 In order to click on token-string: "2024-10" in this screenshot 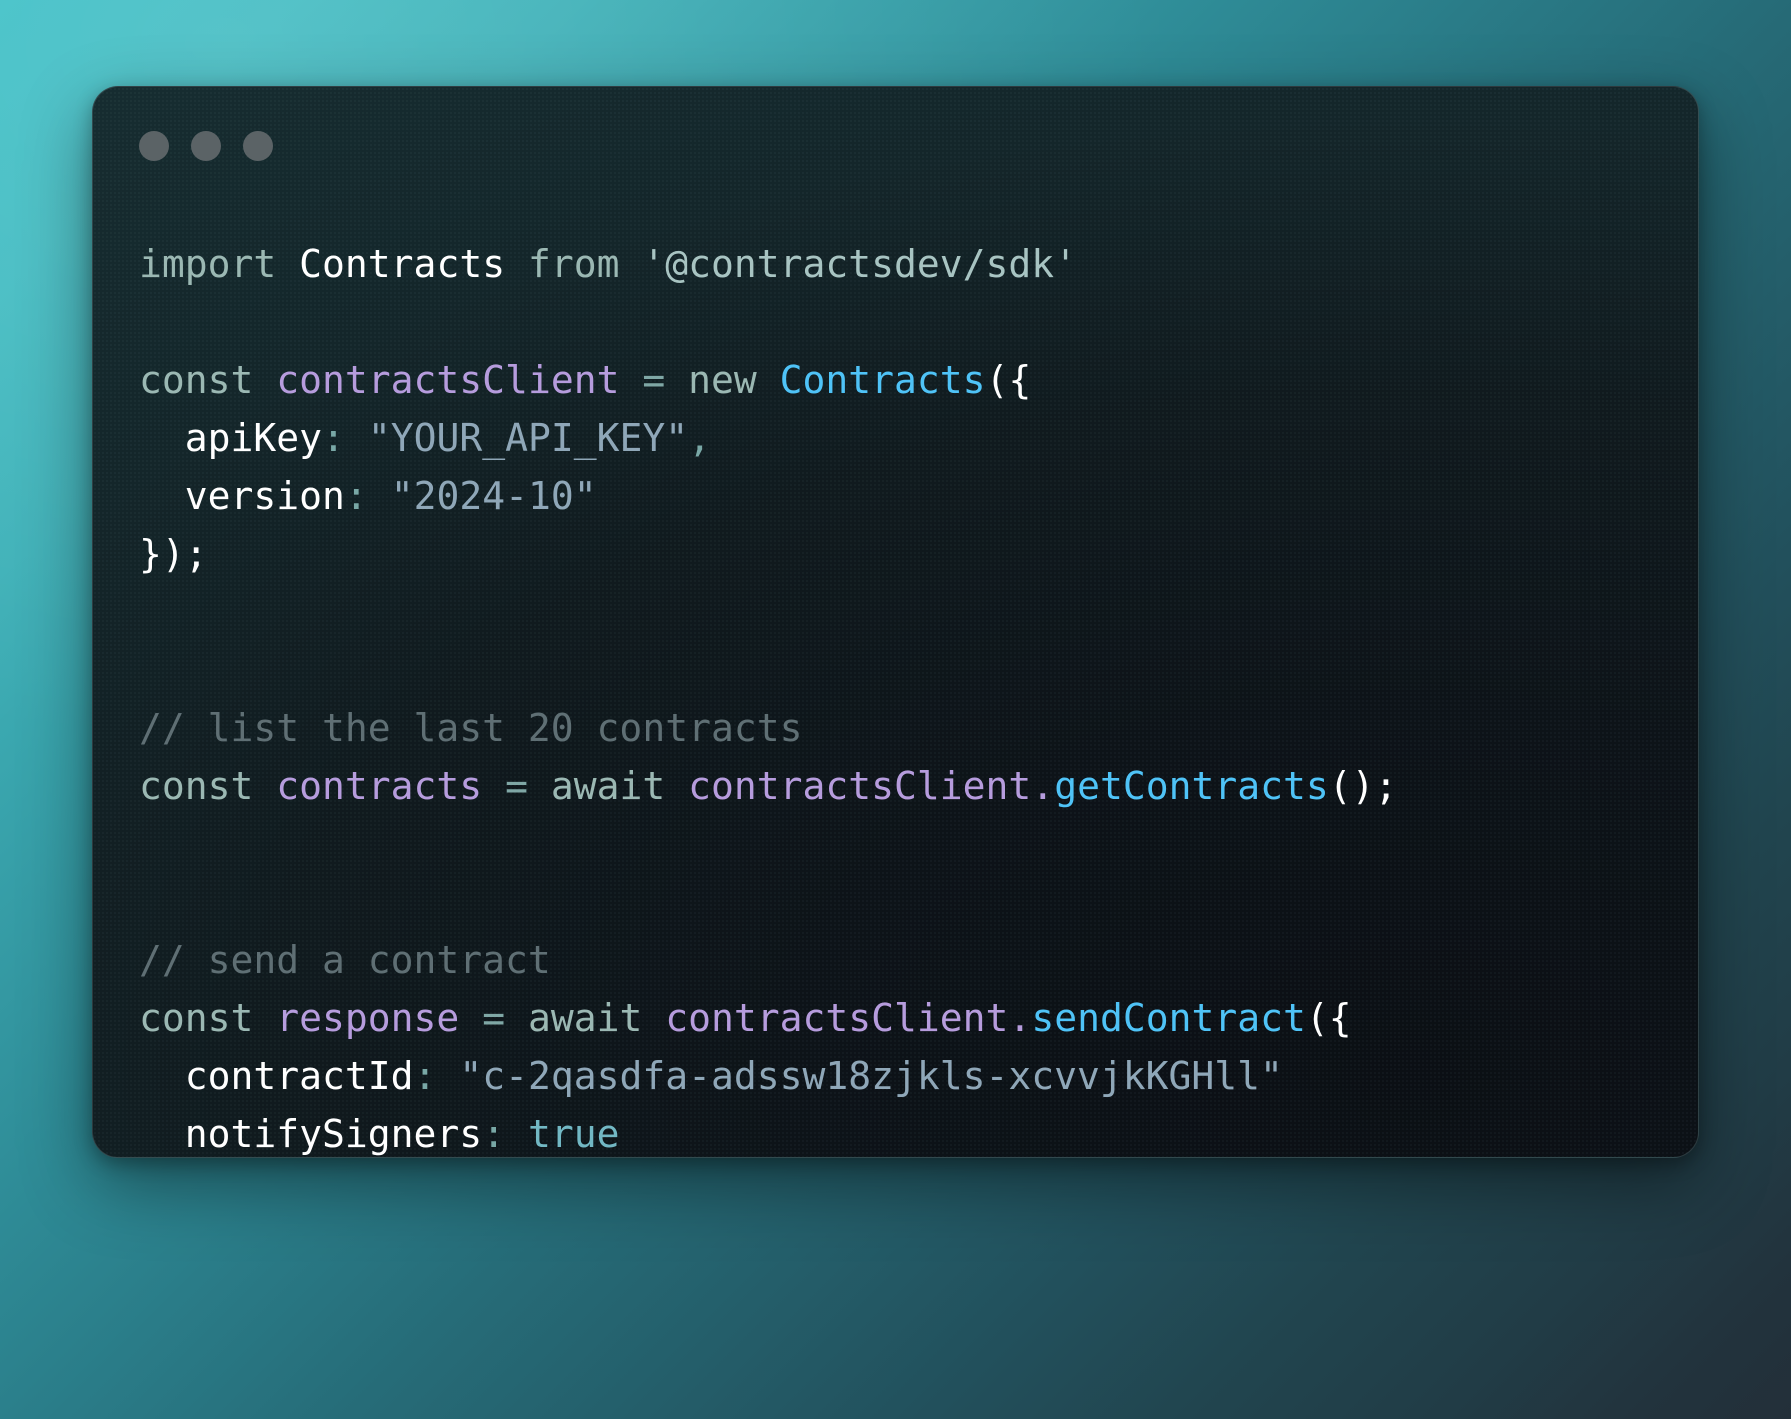, I will do `click(493, 496)`.